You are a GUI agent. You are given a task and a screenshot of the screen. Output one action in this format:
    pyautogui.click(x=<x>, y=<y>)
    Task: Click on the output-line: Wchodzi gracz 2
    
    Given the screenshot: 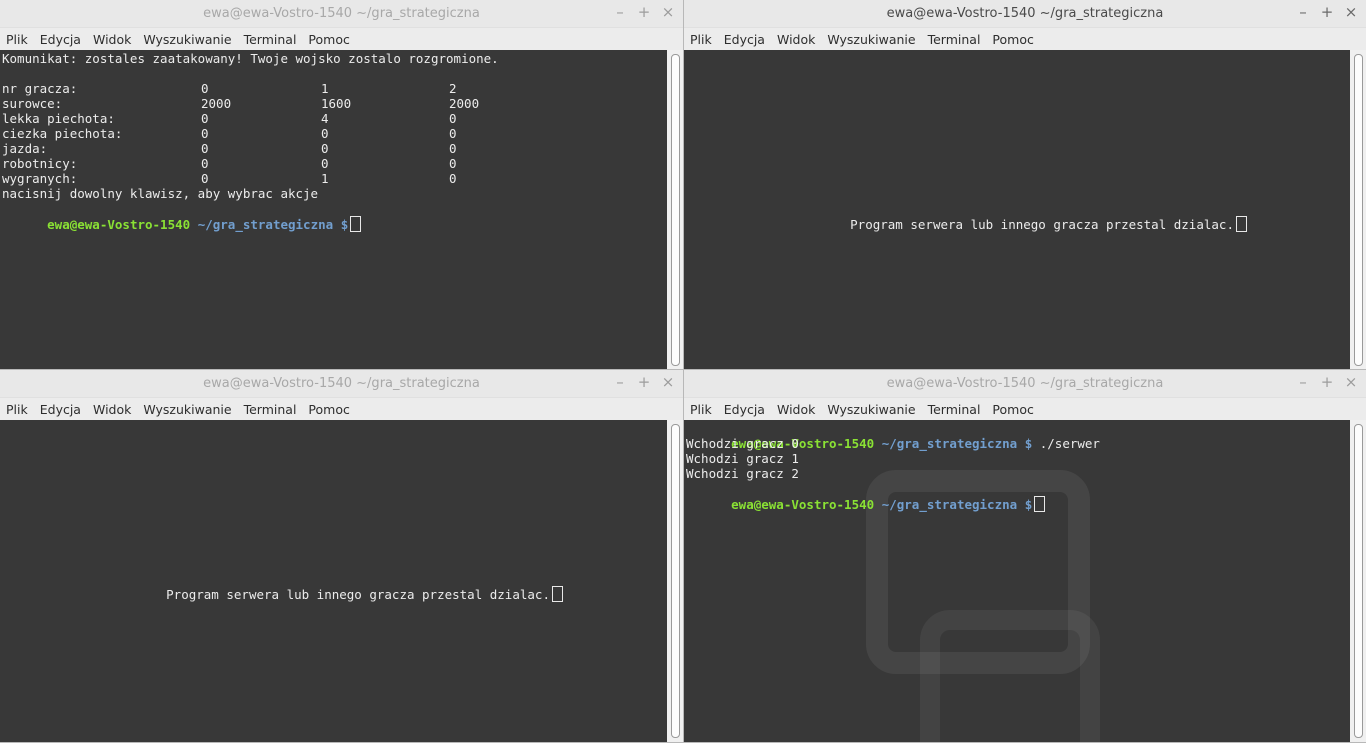 What is the action you would take?
    pyautogui.click(x=742, y=473)
    